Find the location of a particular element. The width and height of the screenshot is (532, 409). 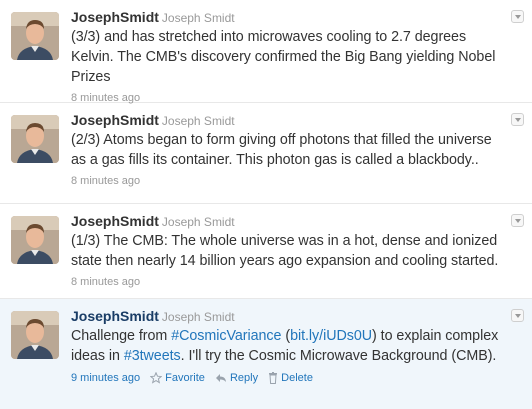

delete-label: Delete is located at coordinates (297, 378).